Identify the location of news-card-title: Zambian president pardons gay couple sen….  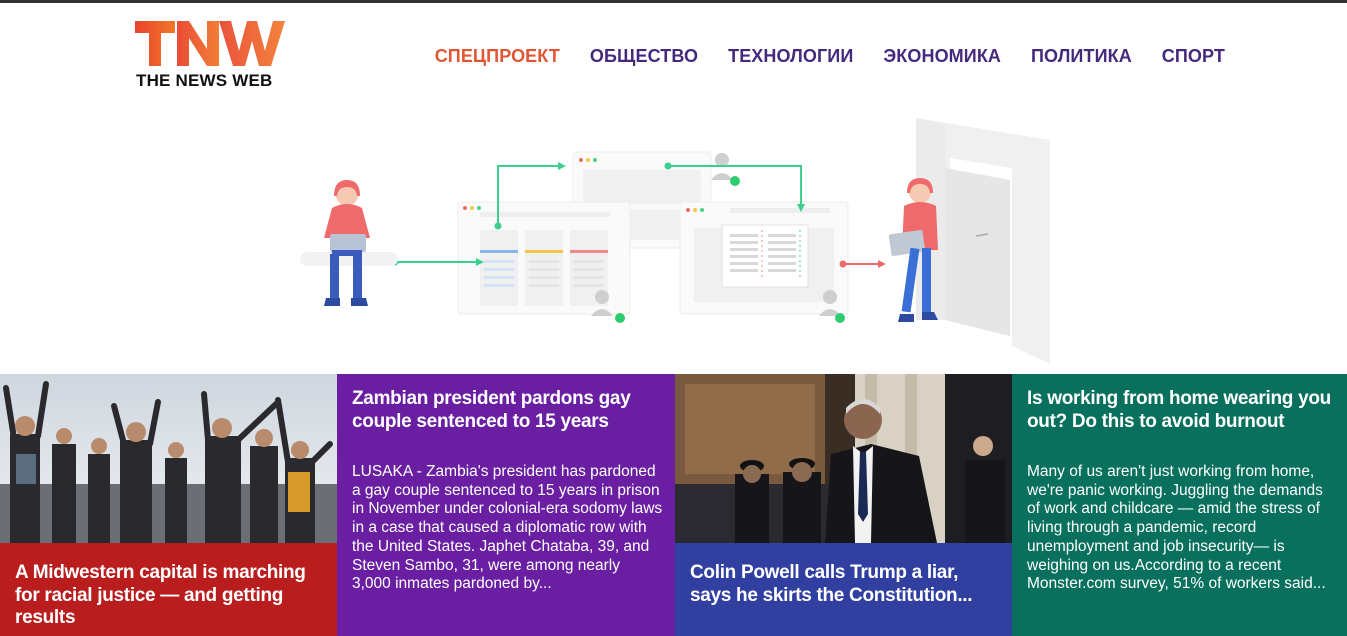
(506, 410).